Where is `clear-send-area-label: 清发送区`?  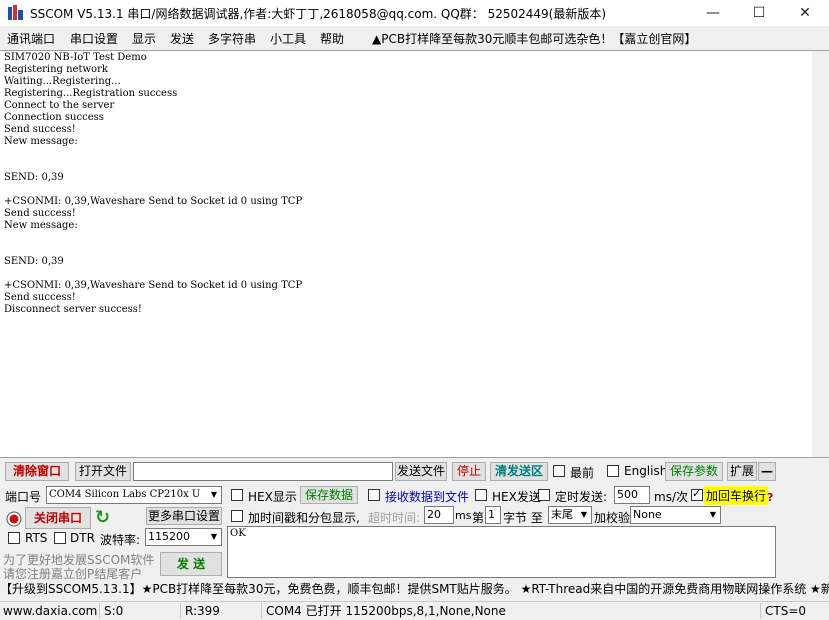 clear-send-area-label: 清发送区 is located at coordinates (518, 471).